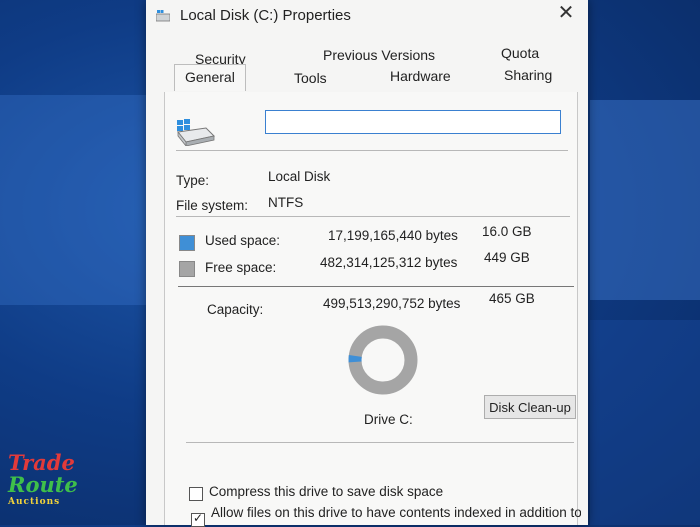 Image resolution: width=700 pixels, height=527 pixels. I want to click on capacity-label: Capacity:, so click(235, 309).